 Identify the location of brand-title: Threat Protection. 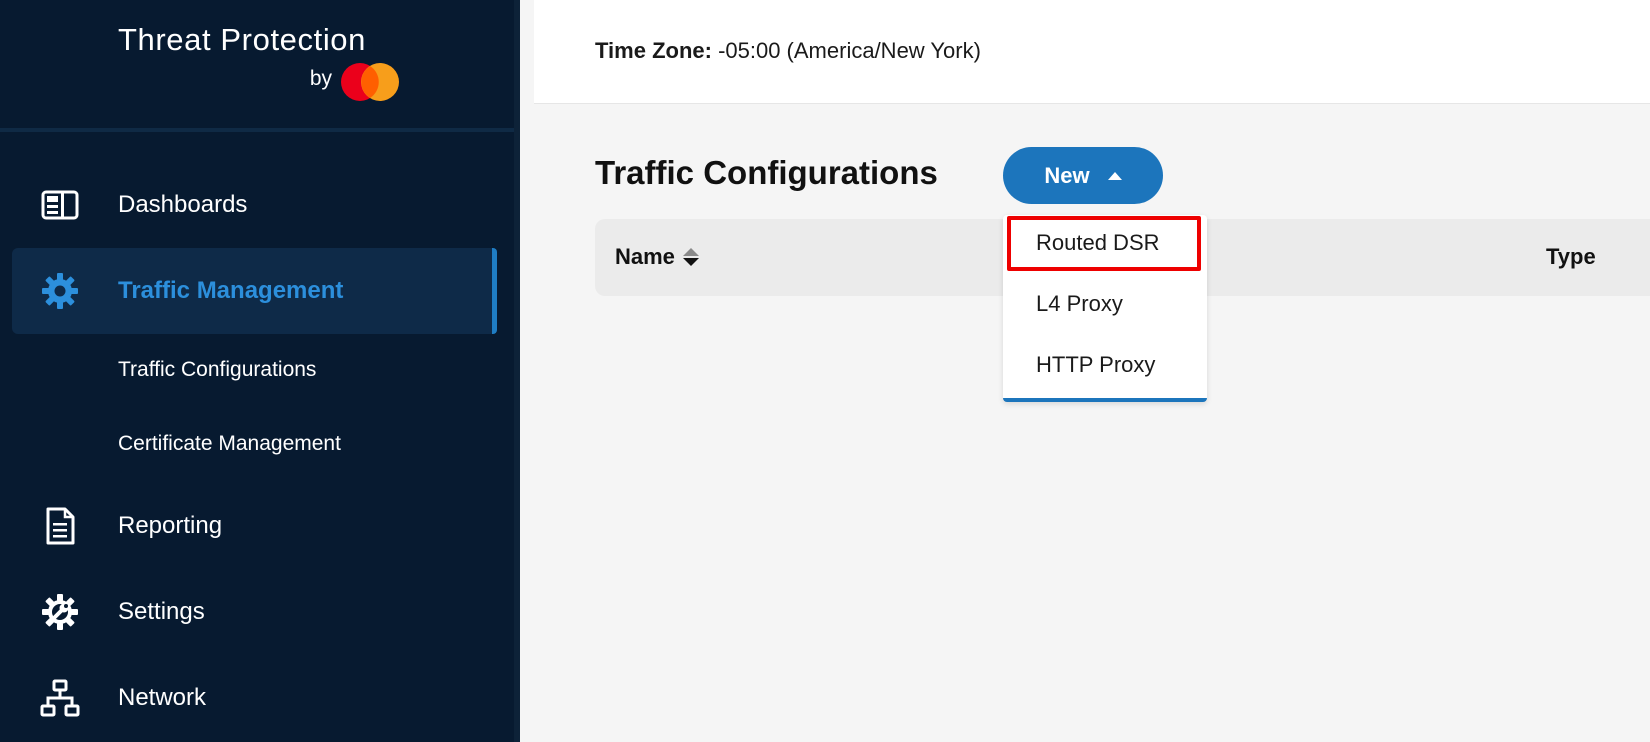
(242, 39).